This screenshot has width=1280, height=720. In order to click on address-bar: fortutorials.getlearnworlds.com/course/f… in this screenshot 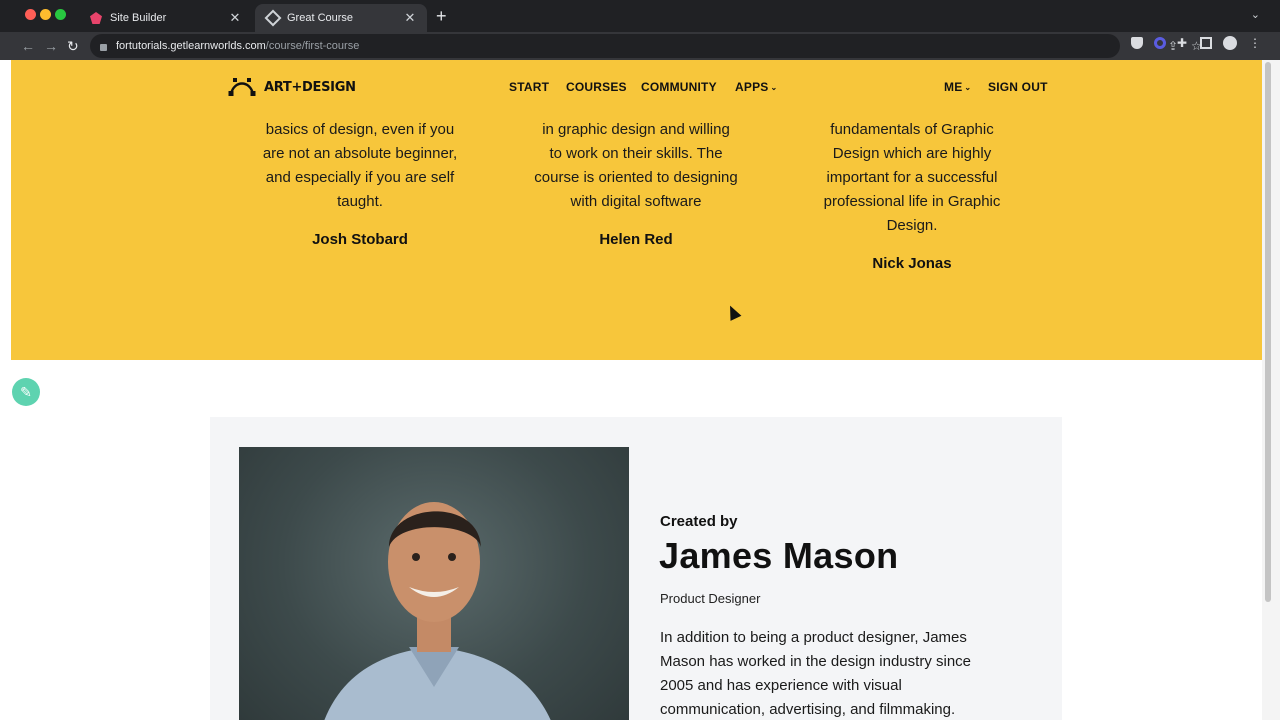, I will do `click(646, 46)`.